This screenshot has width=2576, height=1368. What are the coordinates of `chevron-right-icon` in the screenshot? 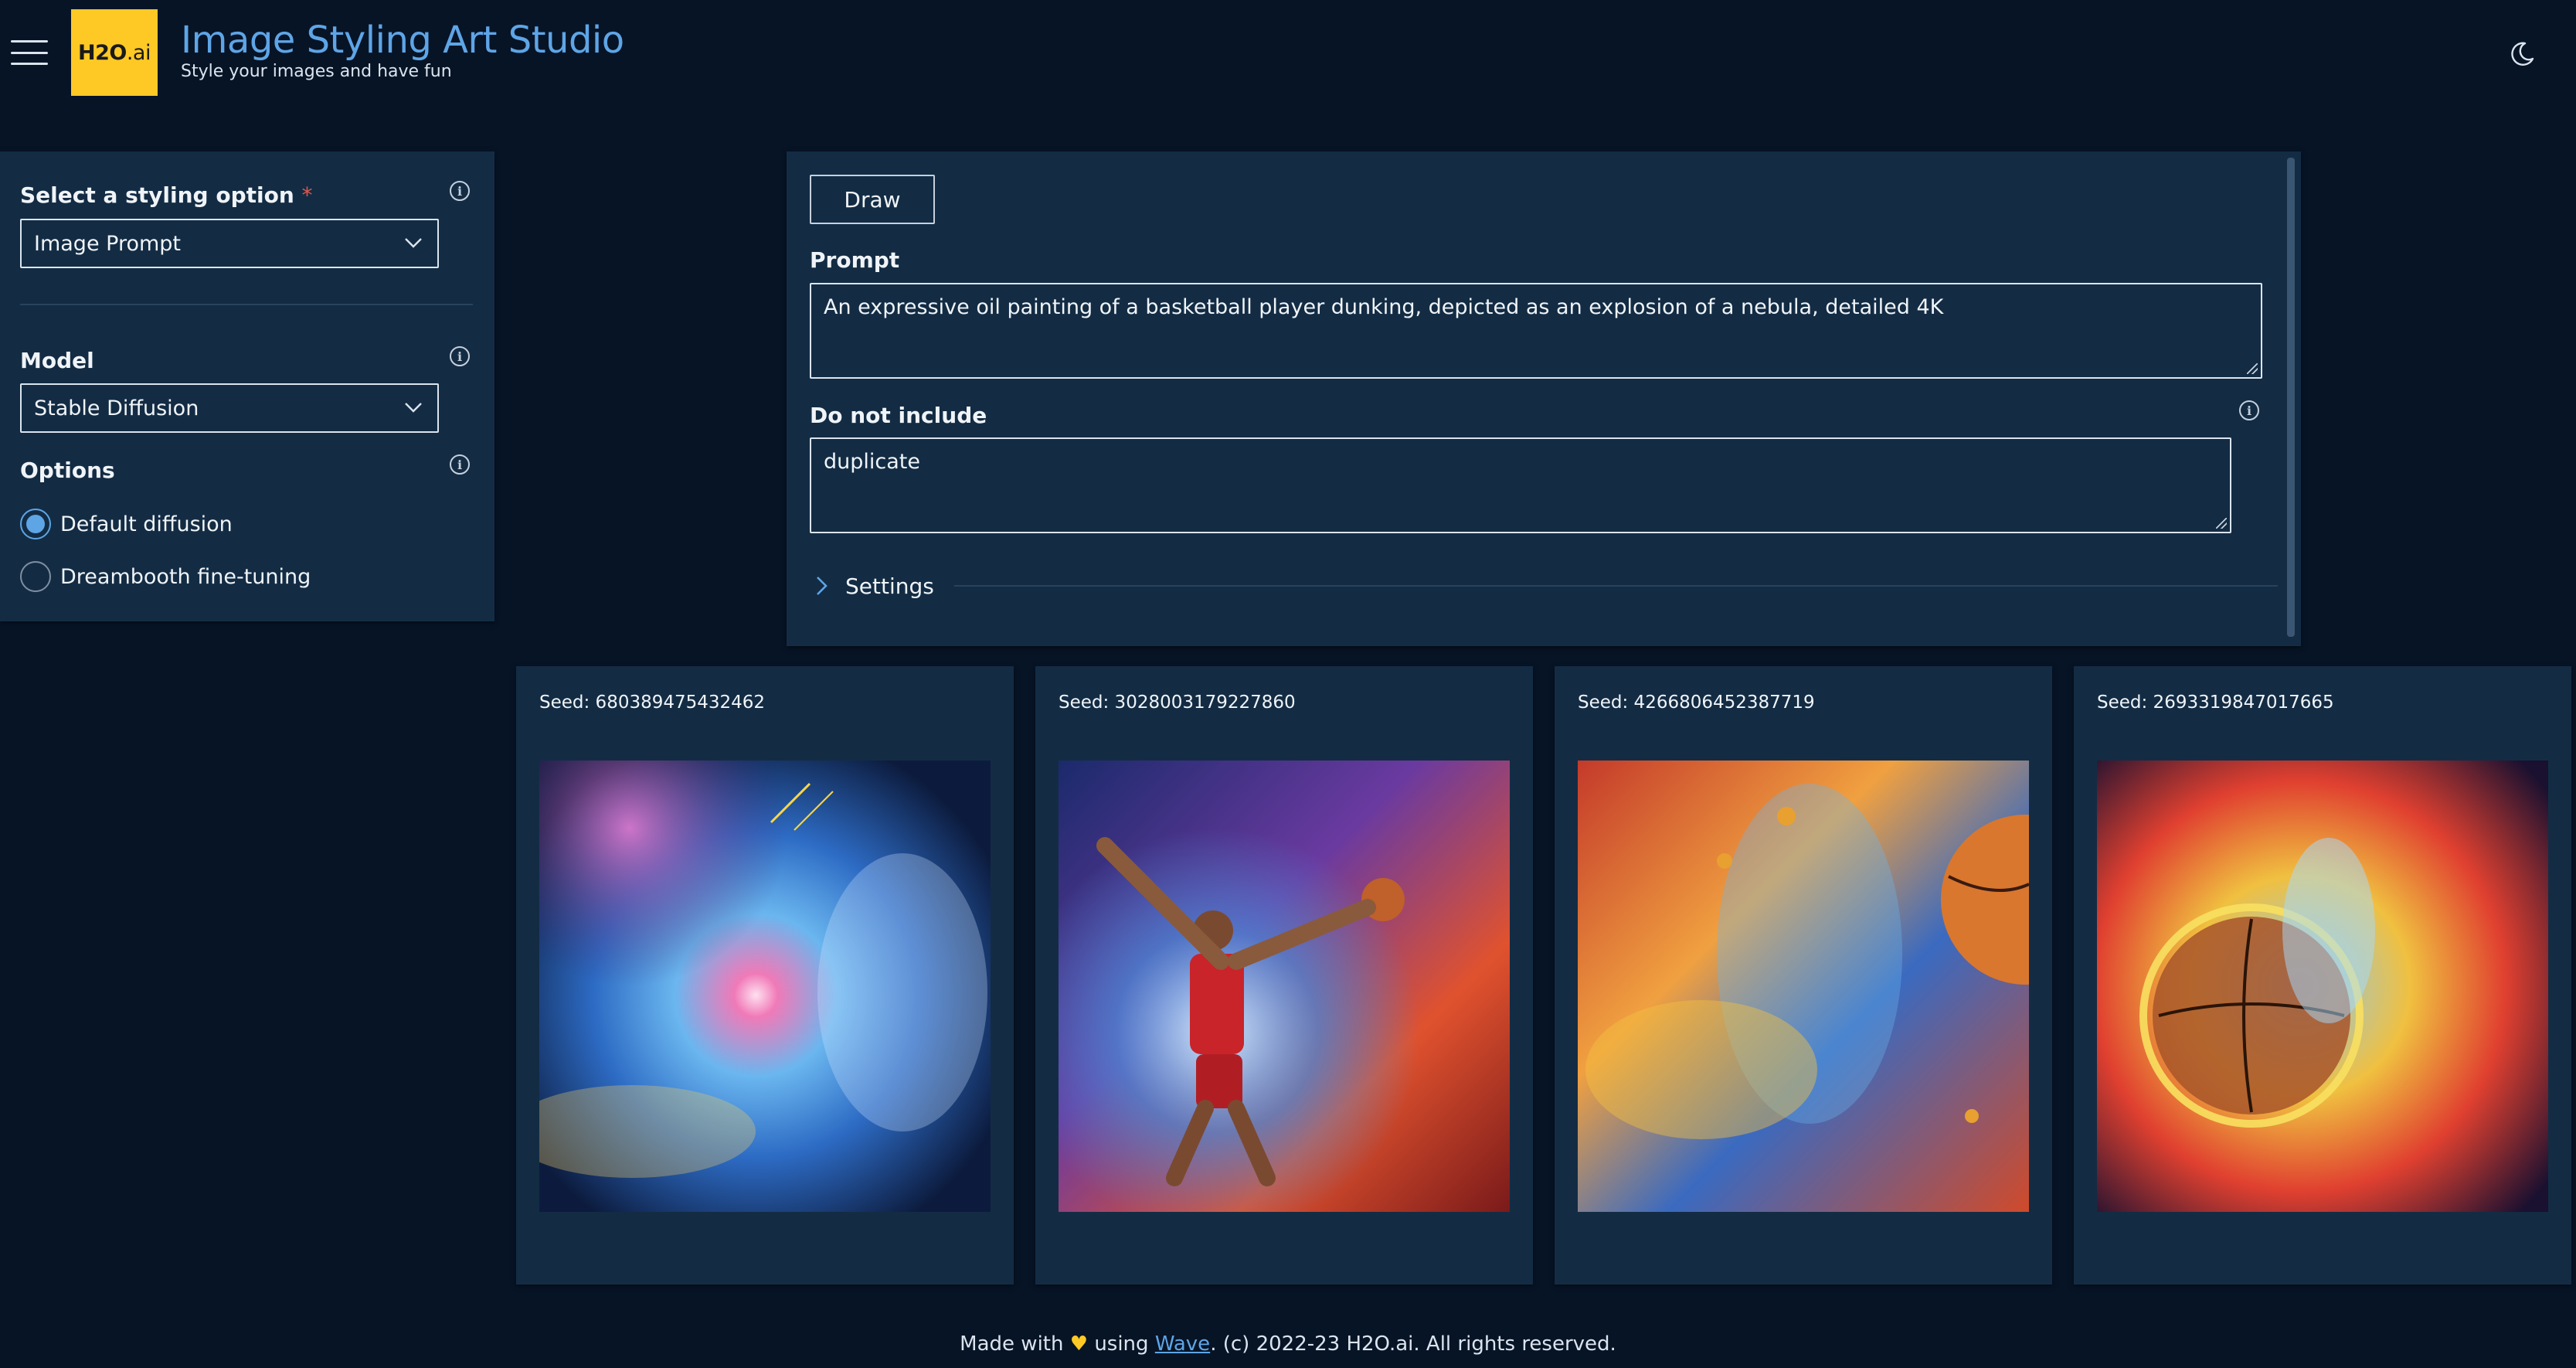 It's located at (822, 586).